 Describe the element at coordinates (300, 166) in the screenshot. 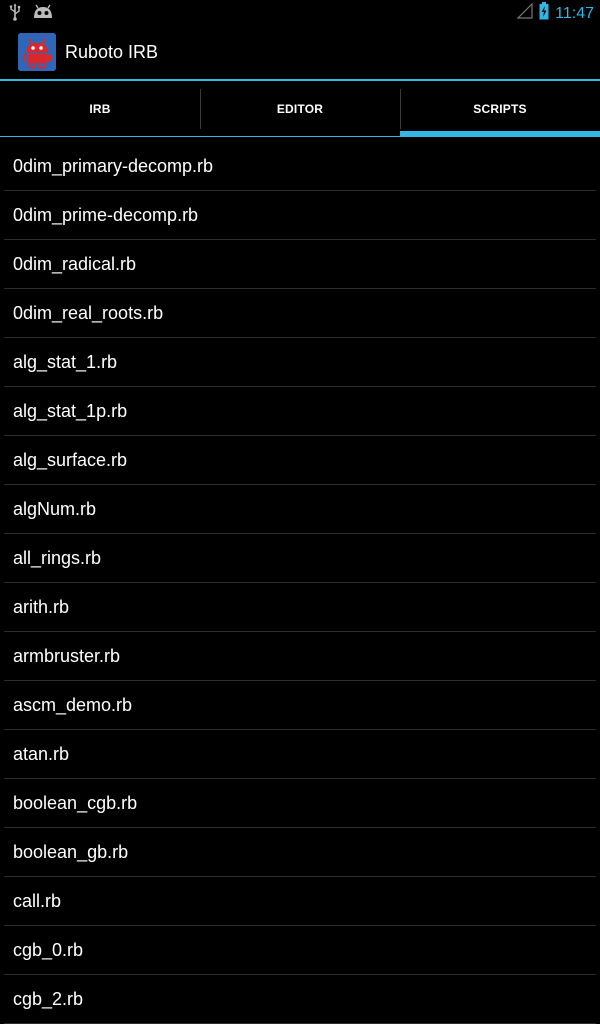

I see `list-item: 0dim_primary-decomp.rb` at that location.